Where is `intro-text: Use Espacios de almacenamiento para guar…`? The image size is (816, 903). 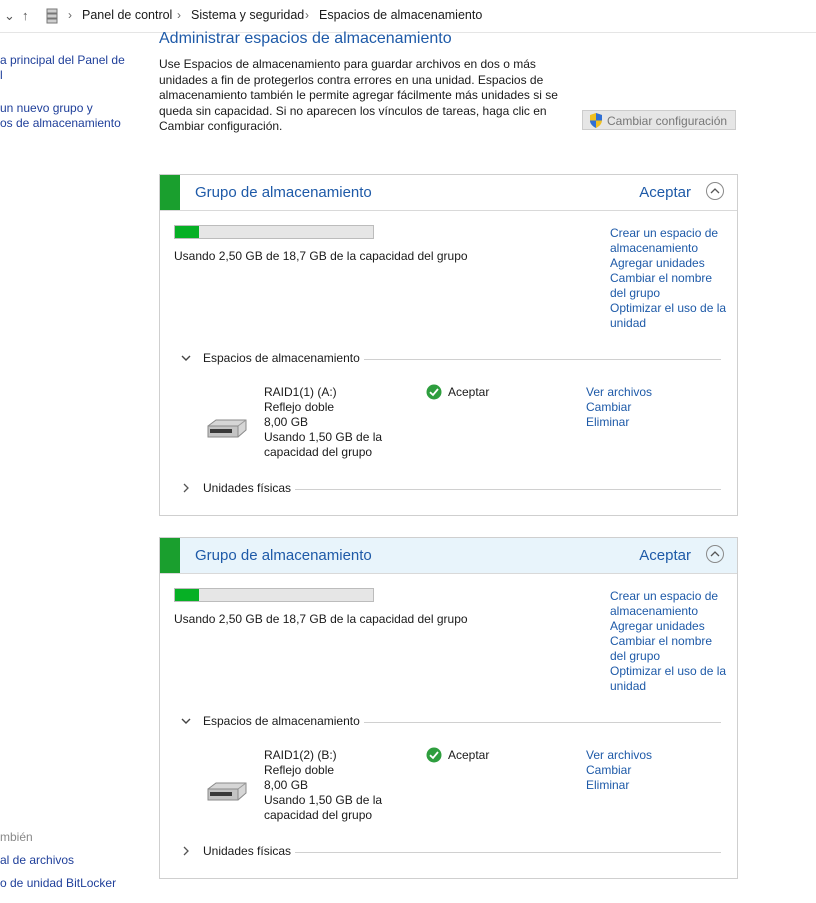 intro-text: Use Espacios de almacenamiento para guar… is located at coordinates (358, 95).